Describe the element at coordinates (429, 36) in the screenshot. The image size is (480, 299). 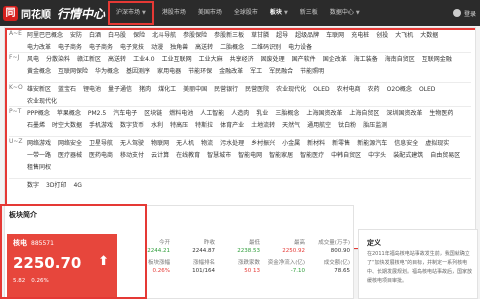
I see `sector-tag: 大数据` at that location.